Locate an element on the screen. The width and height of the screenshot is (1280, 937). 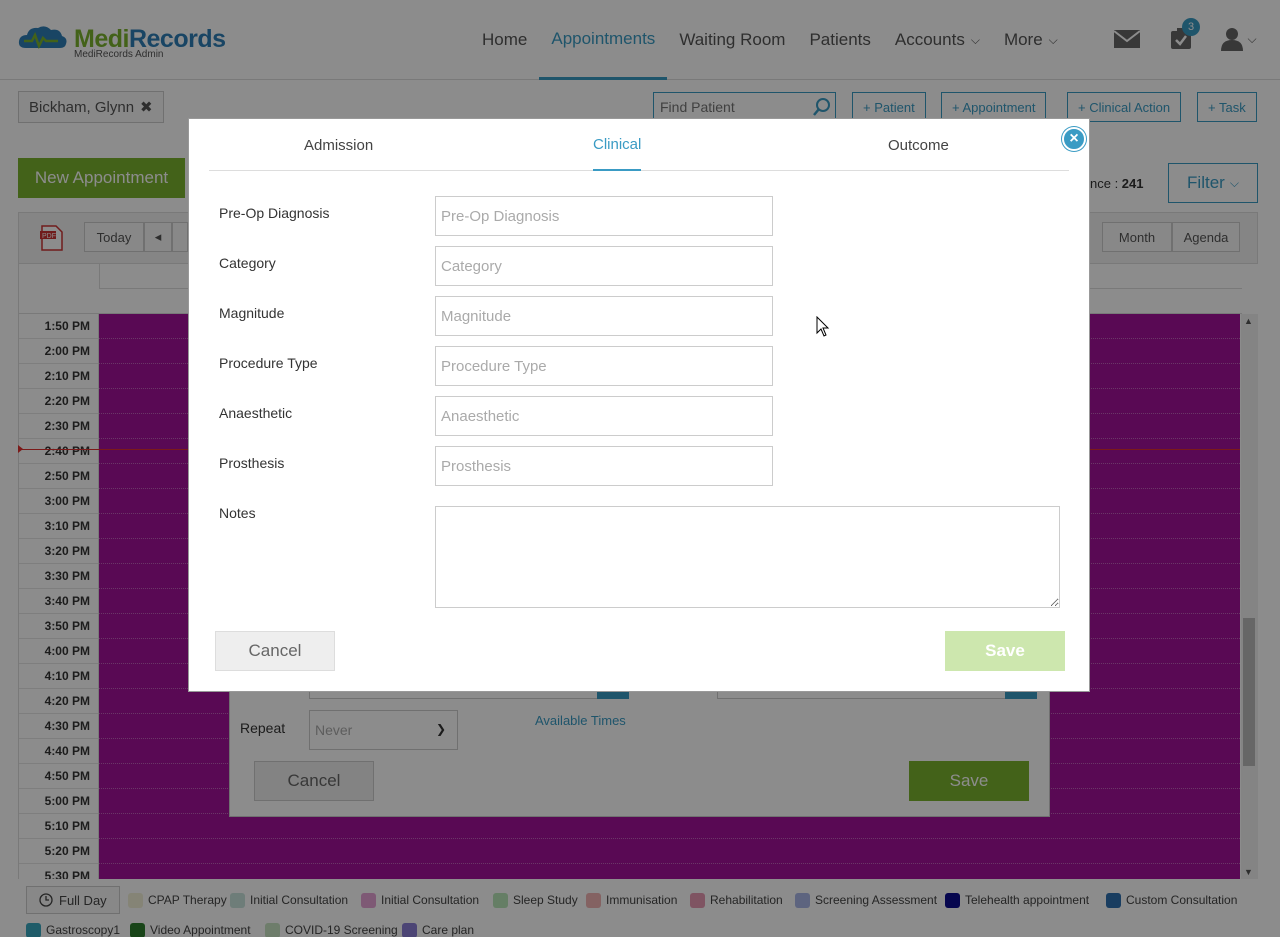
procedure-type-input is located at coordinates (604, 366).